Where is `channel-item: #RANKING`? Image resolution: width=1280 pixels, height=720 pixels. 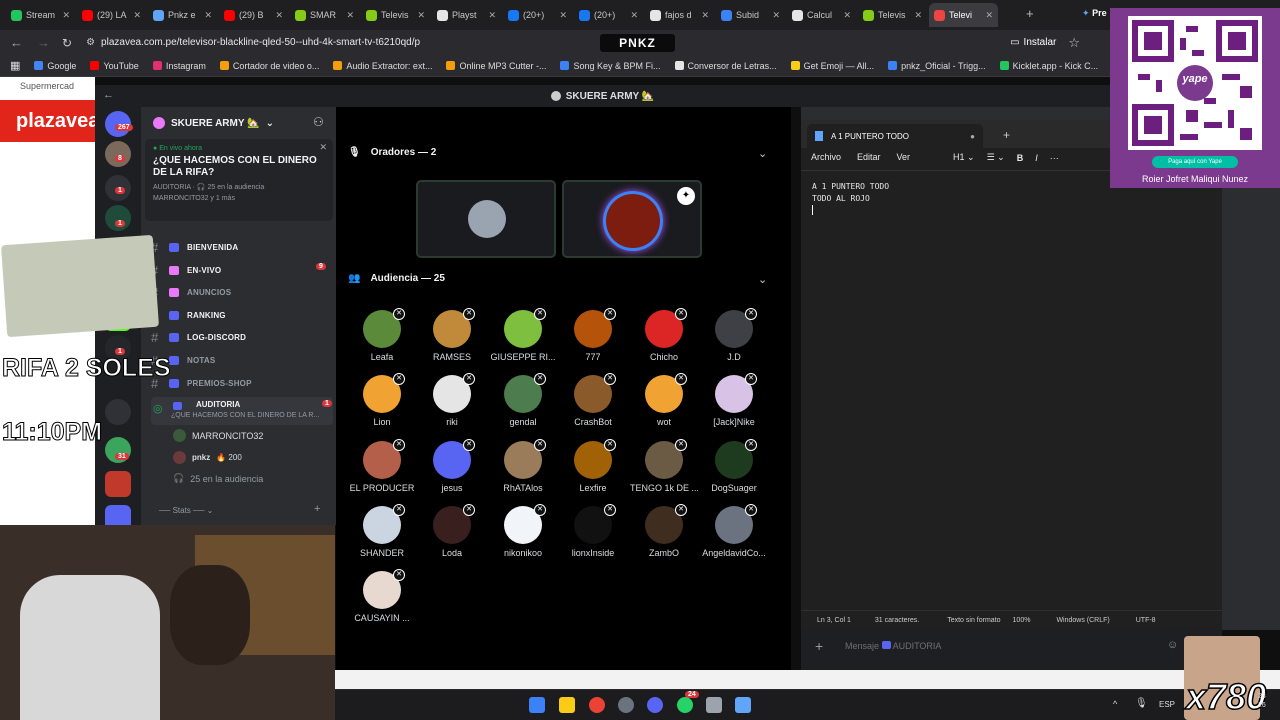
channel-item: #RANKING is located at coordinates (241, 315).